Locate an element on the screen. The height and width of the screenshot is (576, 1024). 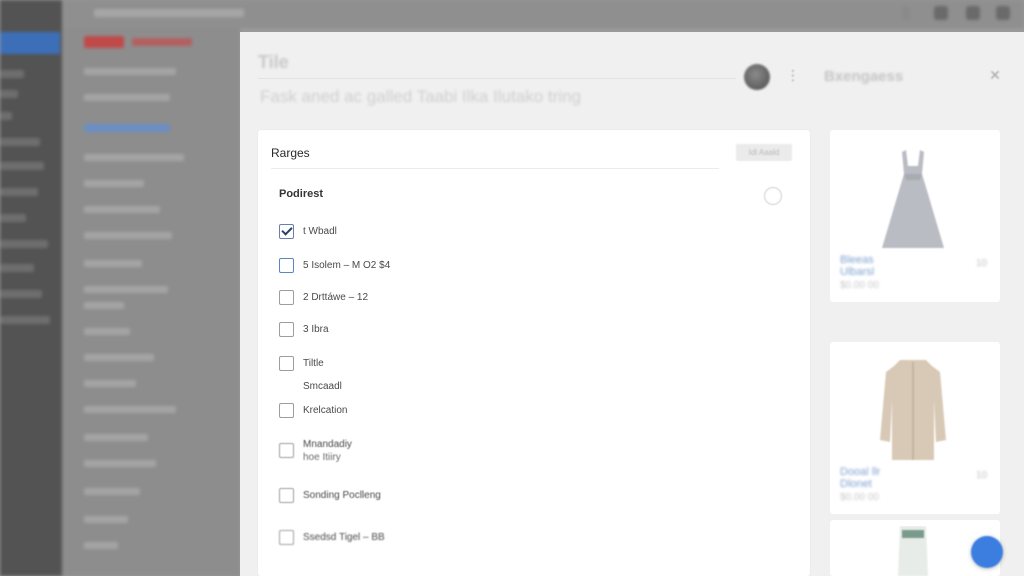
side-link is located at coordinates (127, 128).